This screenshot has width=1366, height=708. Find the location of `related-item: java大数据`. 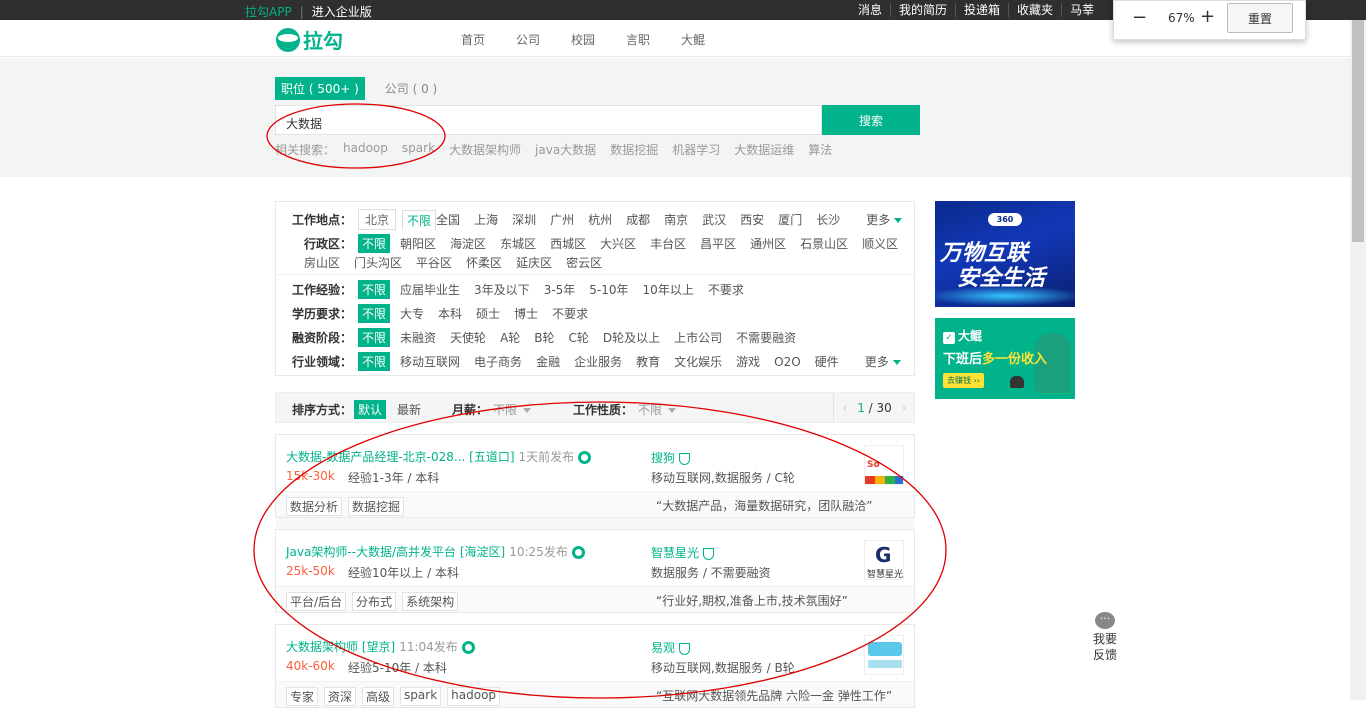

related-item: java大数据 is located at coordinates (565, 149).